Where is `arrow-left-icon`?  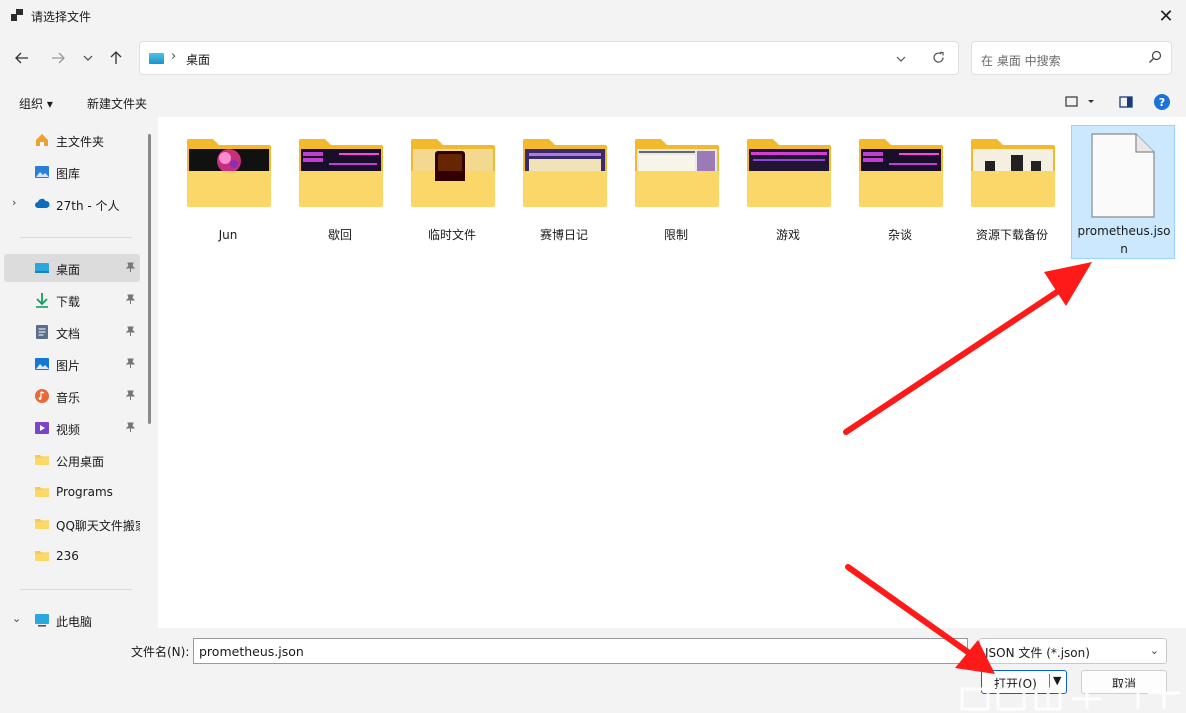 arrow-left-icon is located at coordinates (21, 58).